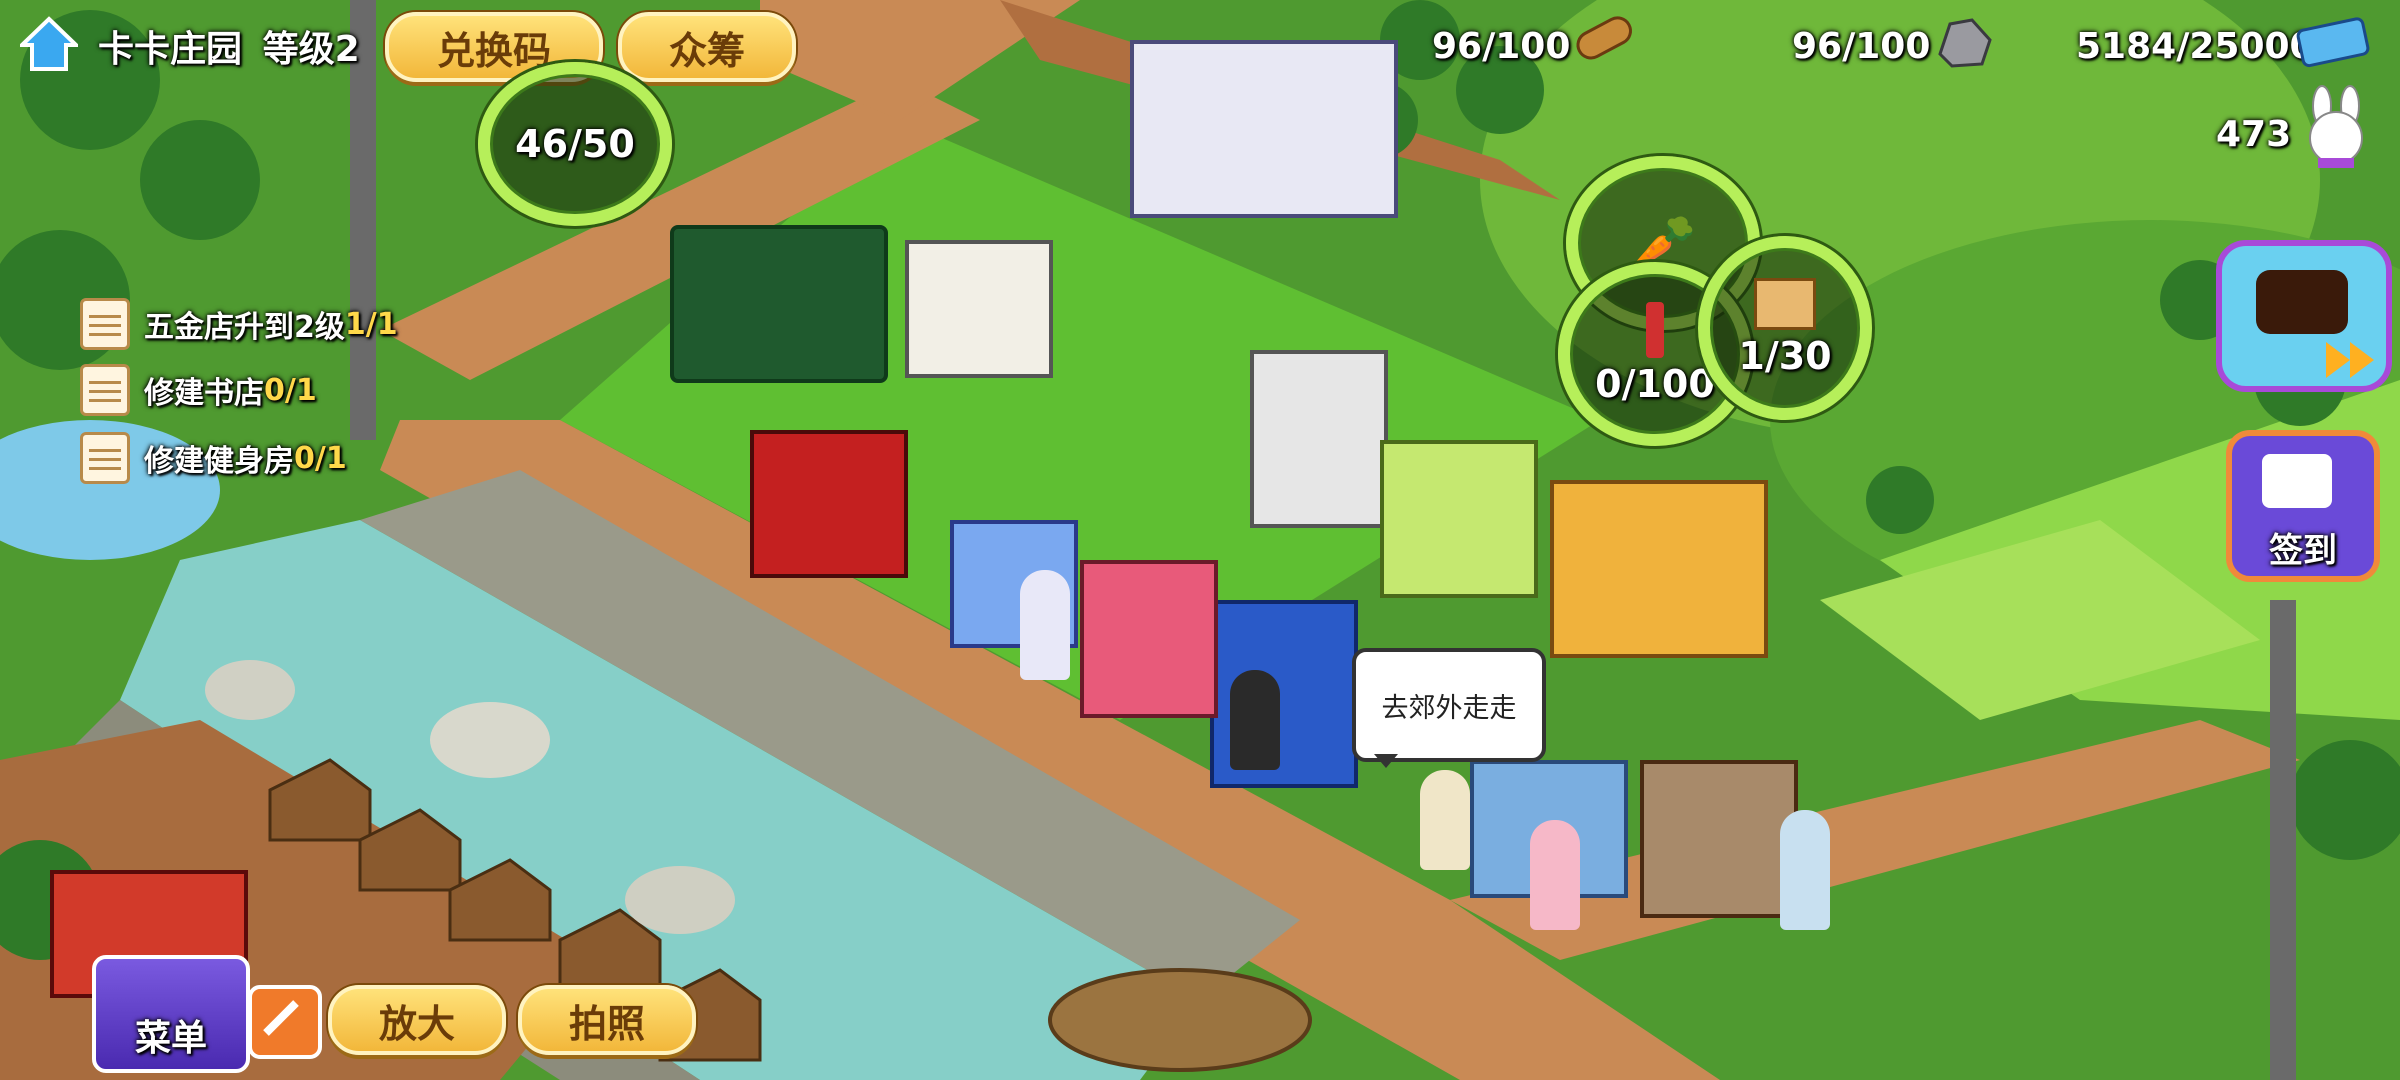 This screenshot has width=2400, height=1080. What do you see at coordinates (1319, 439) in the screenshot?
I see `netcafe-building` at bounding box center [1319, 439].